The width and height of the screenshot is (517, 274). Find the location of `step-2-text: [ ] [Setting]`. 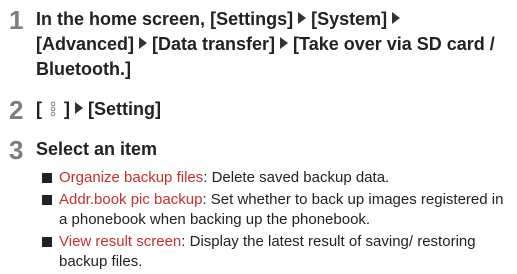

step-2-text: [ ] [Setting] is located at coordinates (272, 109).